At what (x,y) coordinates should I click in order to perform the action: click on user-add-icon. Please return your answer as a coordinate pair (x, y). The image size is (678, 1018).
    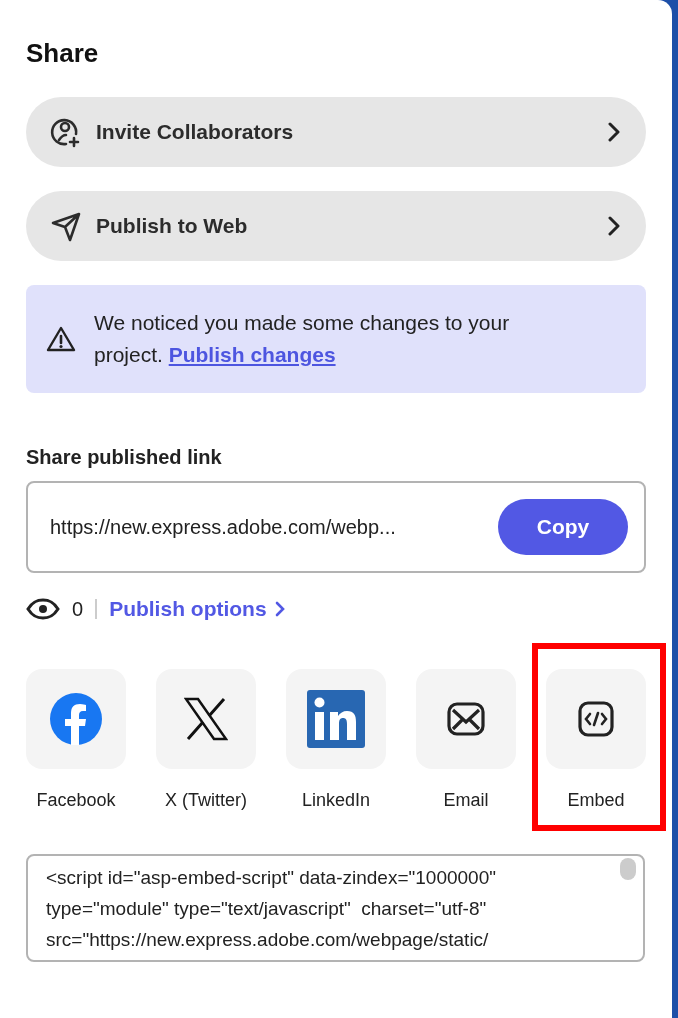
    Looking at the image, I should click on (66, 132).